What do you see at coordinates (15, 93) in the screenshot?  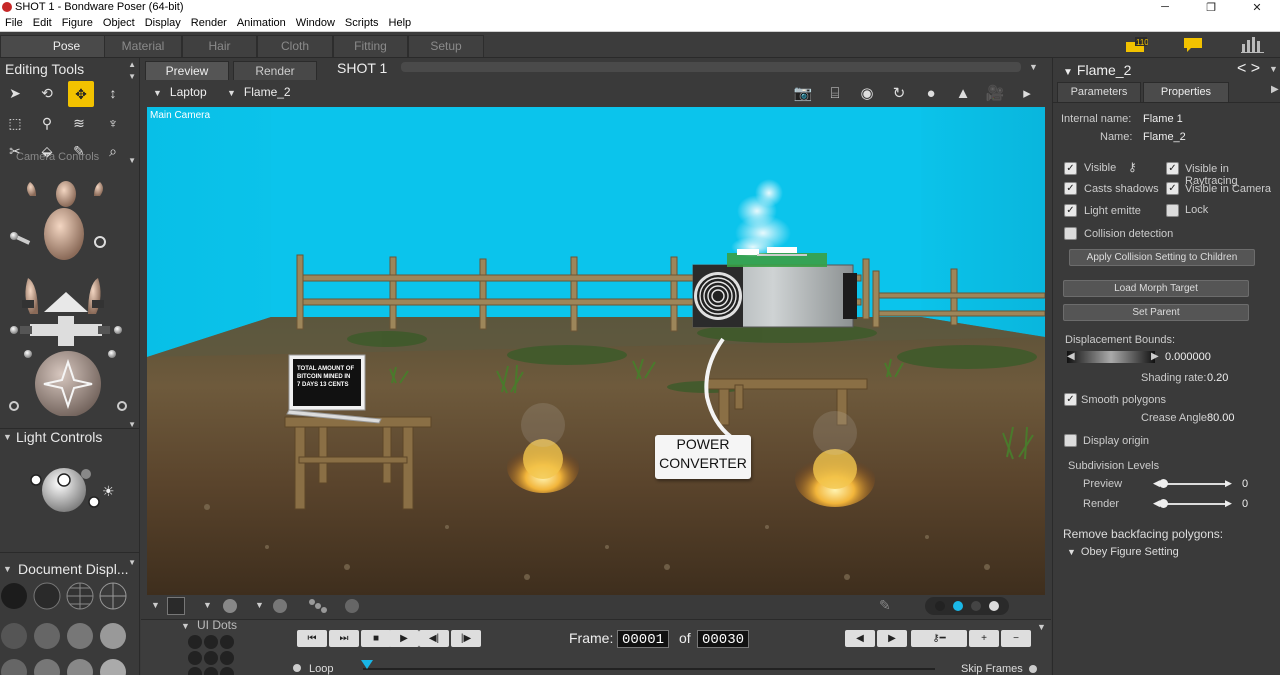 I see `select-tool-icon: ➤` at bounding box center [15, 93].